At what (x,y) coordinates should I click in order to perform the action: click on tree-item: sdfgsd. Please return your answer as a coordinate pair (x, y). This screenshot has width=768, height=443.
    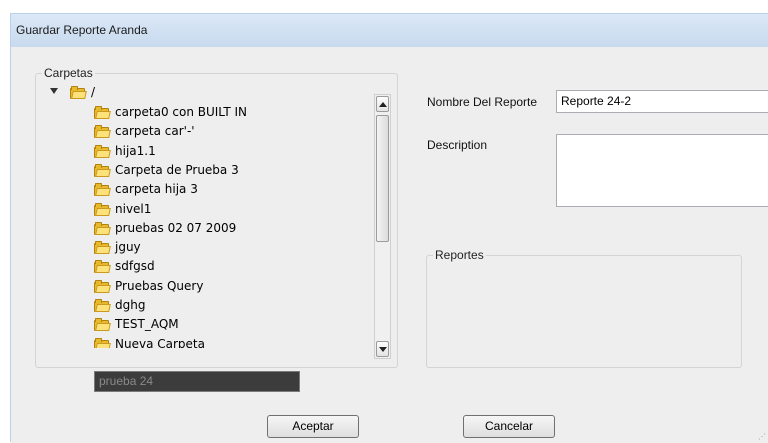
    Looking at the image, I should click on (192, 266).